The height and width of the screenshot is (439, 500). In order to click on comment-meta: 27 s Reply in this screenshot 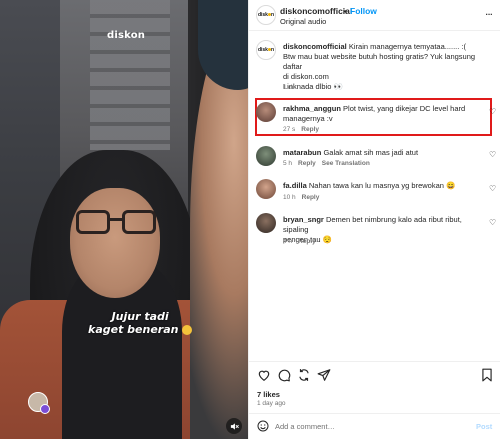, I will do `click(301, 129)`.